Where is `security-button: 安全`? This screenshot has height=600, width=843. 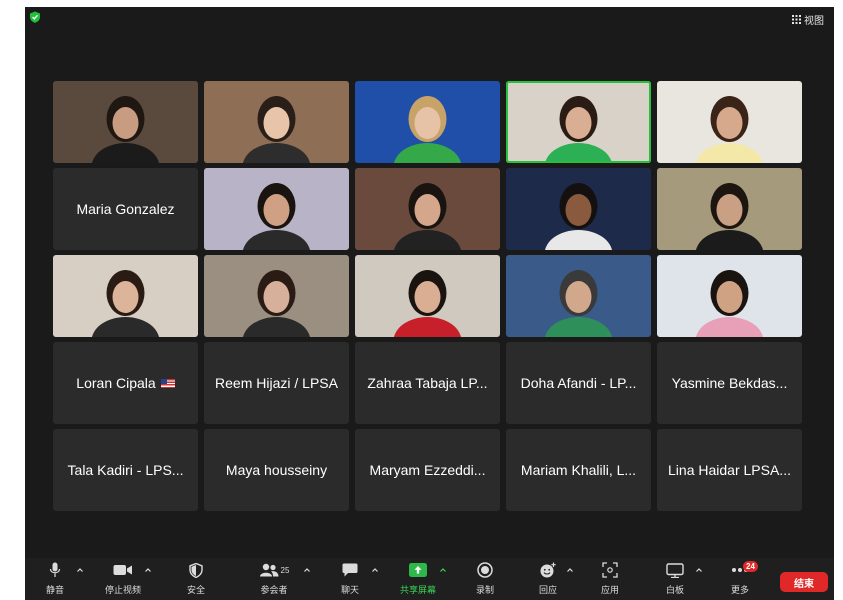 security-button: 安全 is located at coordinates (196, 578).